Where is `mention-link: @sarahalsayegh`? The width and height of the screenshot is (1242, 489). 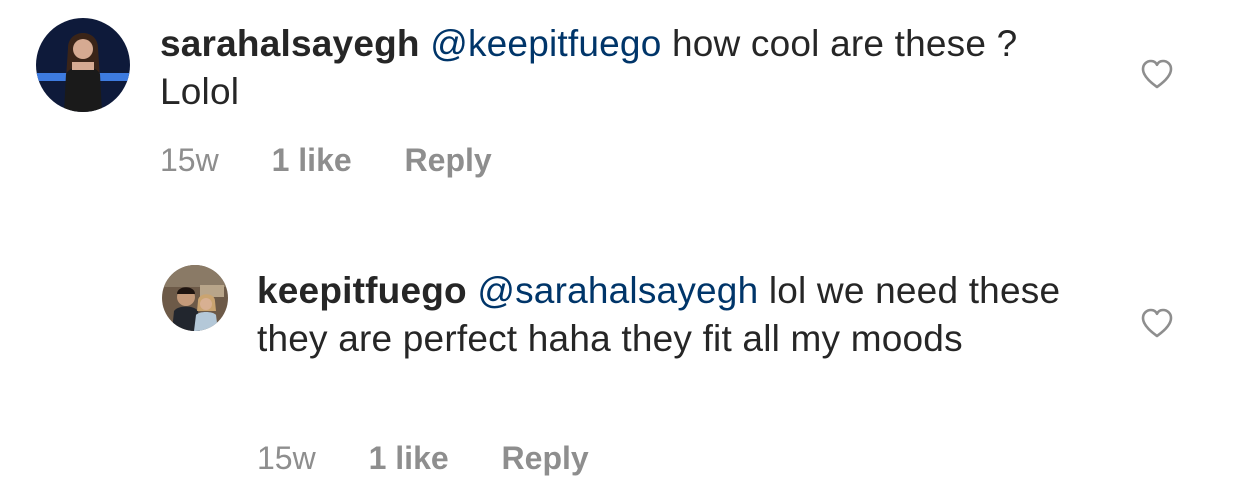 mention-link: @sarahalsayegh is located at coordinates (617, 290).